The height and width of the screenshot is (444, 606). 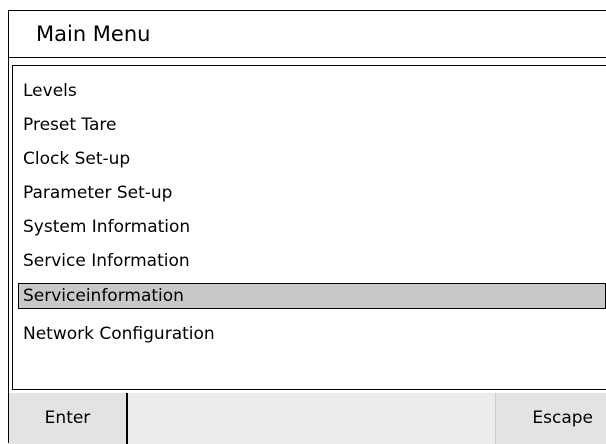 What do you see at coordinates (106, 261) in the screenshot?
I see `menu-item-label: Service Information` at bounding box center [106, 261].